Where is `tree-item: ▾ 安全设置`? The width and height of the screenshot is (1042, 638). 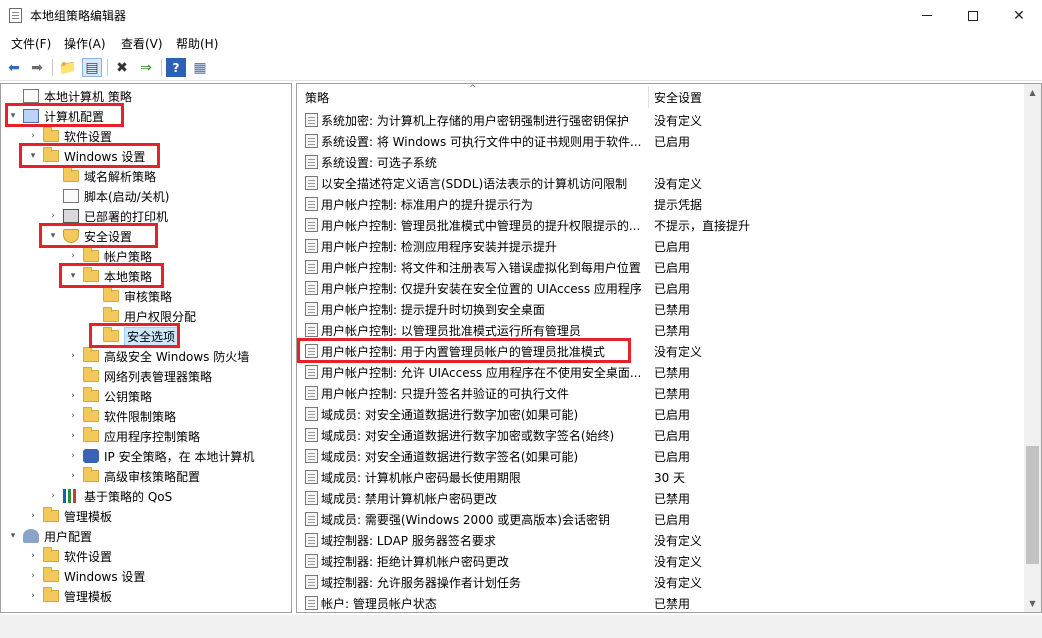
tree-item: ▾ 安全设置 is located at coordinates (89, 236).